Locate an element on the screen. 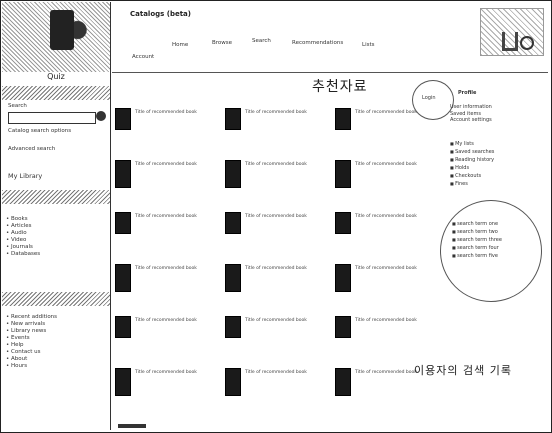 The image size is (552, 433). nav-lists: Lists is located at coordinates (368, 45).